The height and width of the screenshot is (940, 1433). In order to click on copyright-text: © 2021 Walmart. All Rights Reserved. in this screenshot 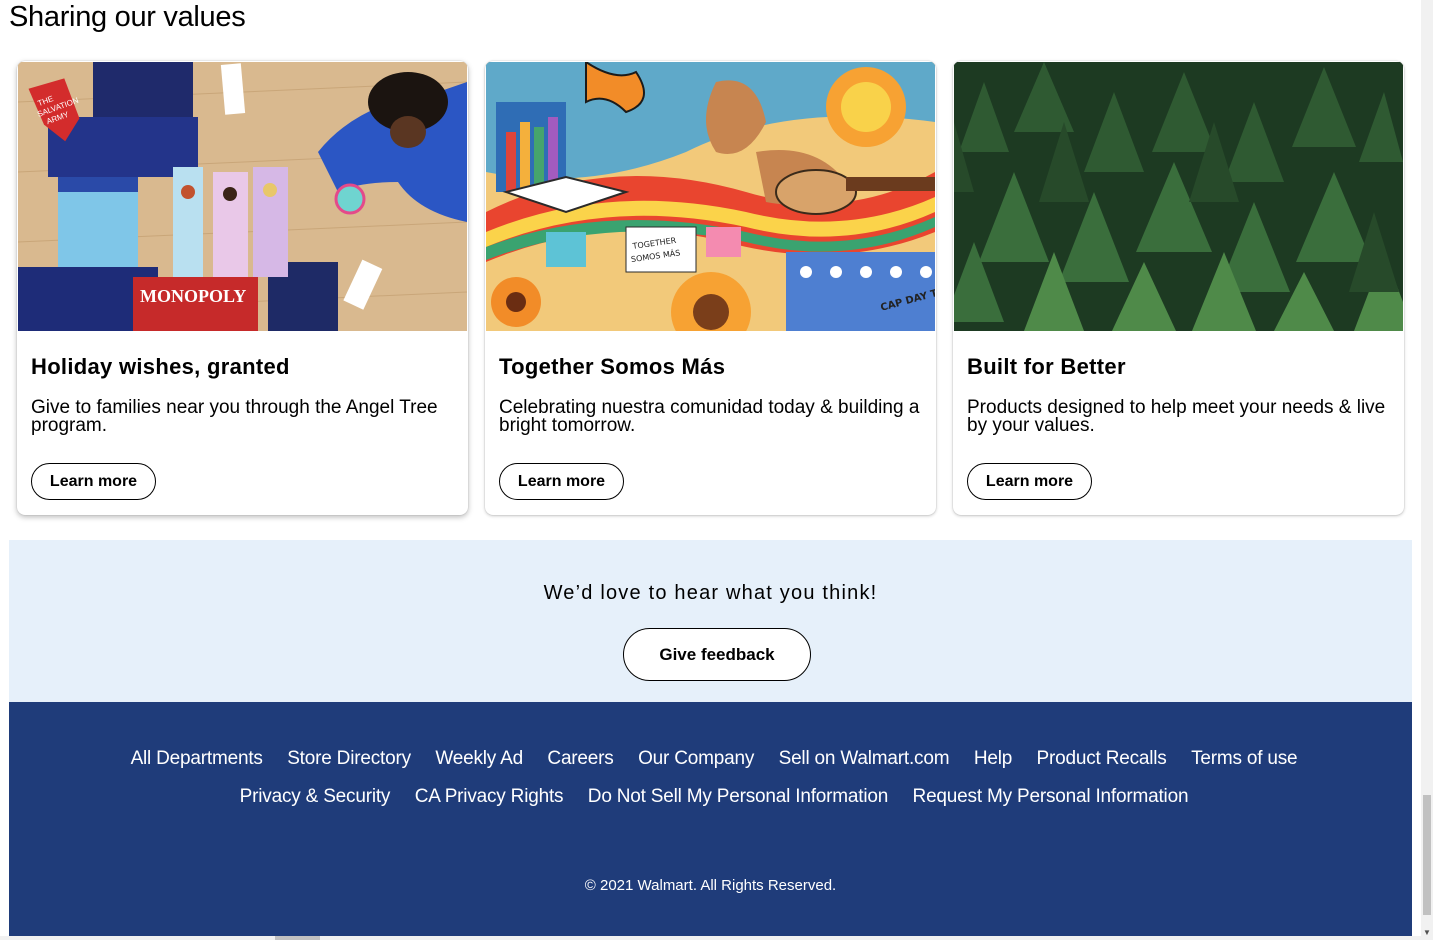, I will do `click(710, 885)`.